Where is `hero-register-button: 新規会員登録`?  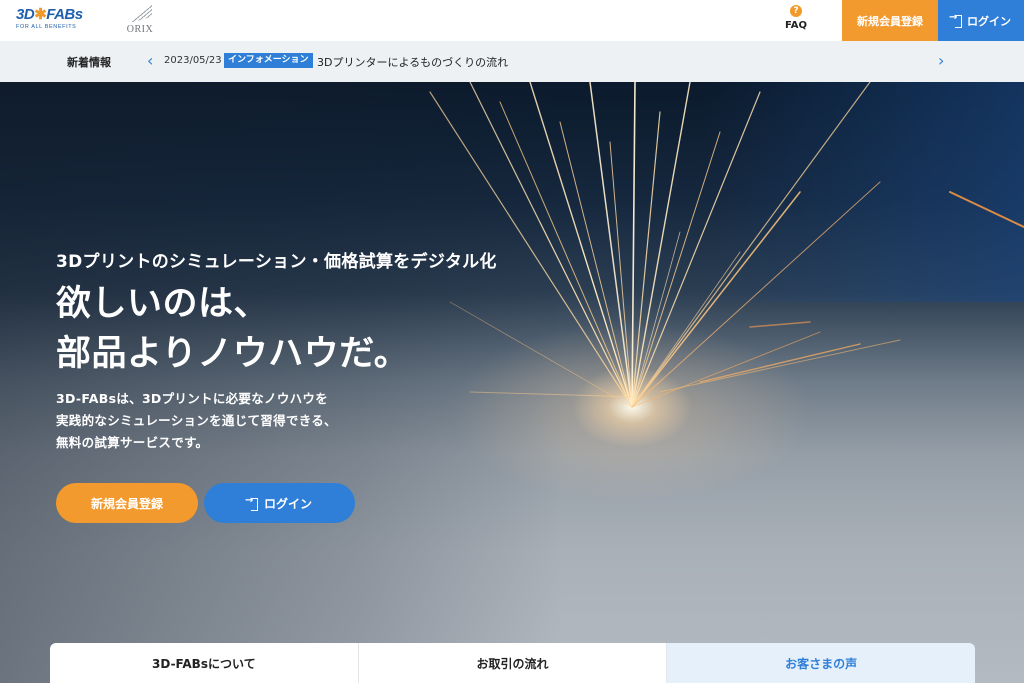
hero-register-button: 新規会員登録 is located at coordinates (127, 503).